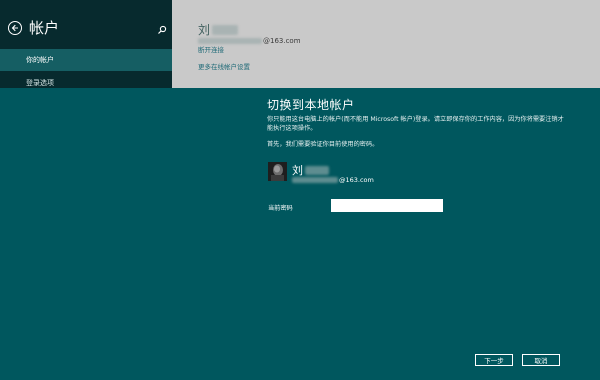 The height and width of the screenshot is (380, 600). I want to click on dialog-user-email: @163.com, so click(333, 180).